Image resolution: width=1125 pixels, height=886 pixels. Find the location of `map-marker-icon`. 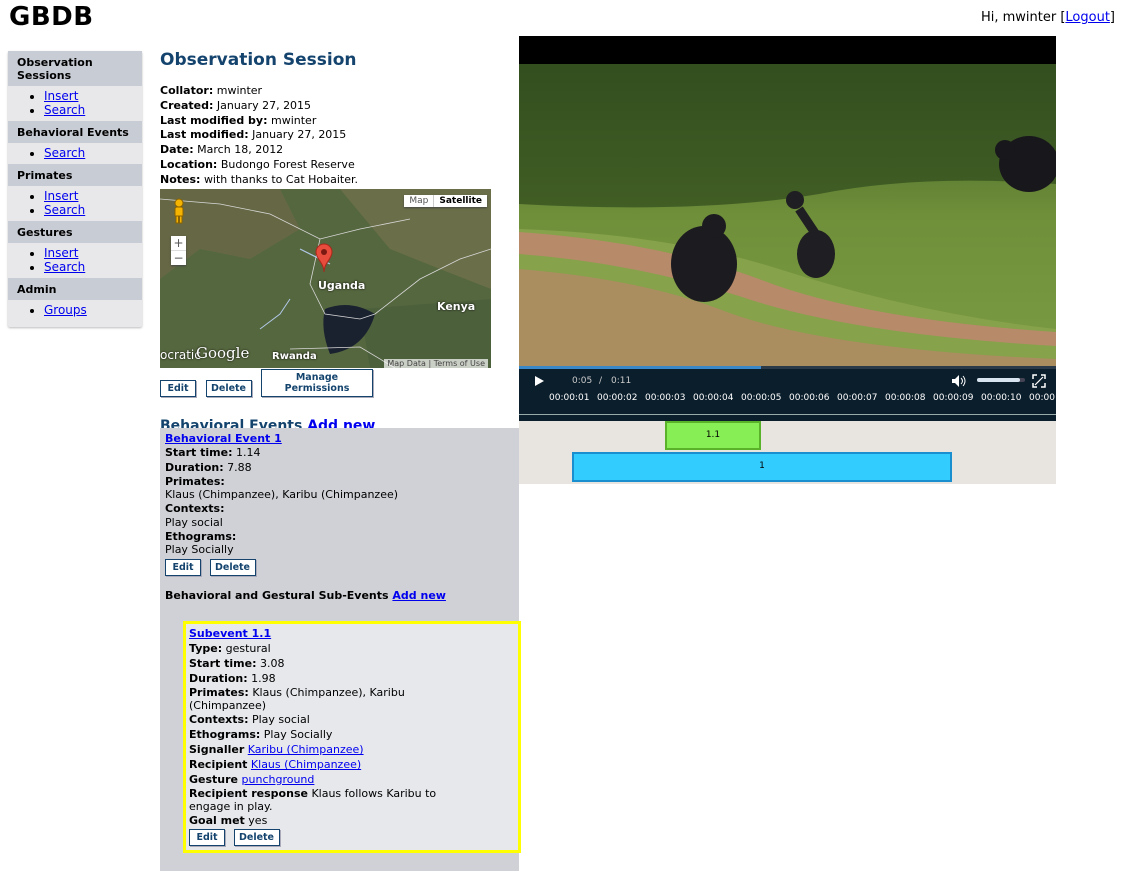

map-marker-icon is located at coordinates (324, 258).